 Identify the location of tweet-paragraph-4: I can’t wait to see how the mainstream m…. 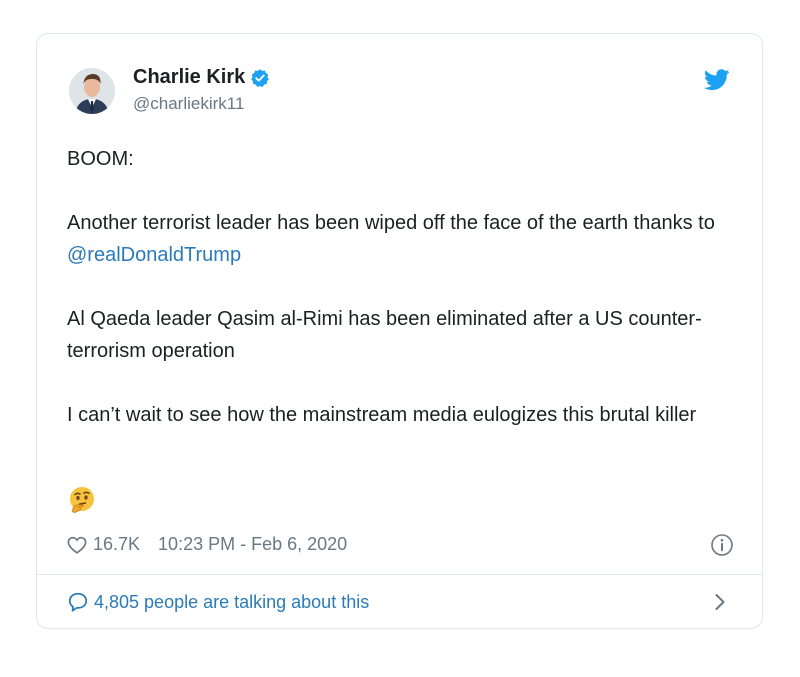
(382, 415).